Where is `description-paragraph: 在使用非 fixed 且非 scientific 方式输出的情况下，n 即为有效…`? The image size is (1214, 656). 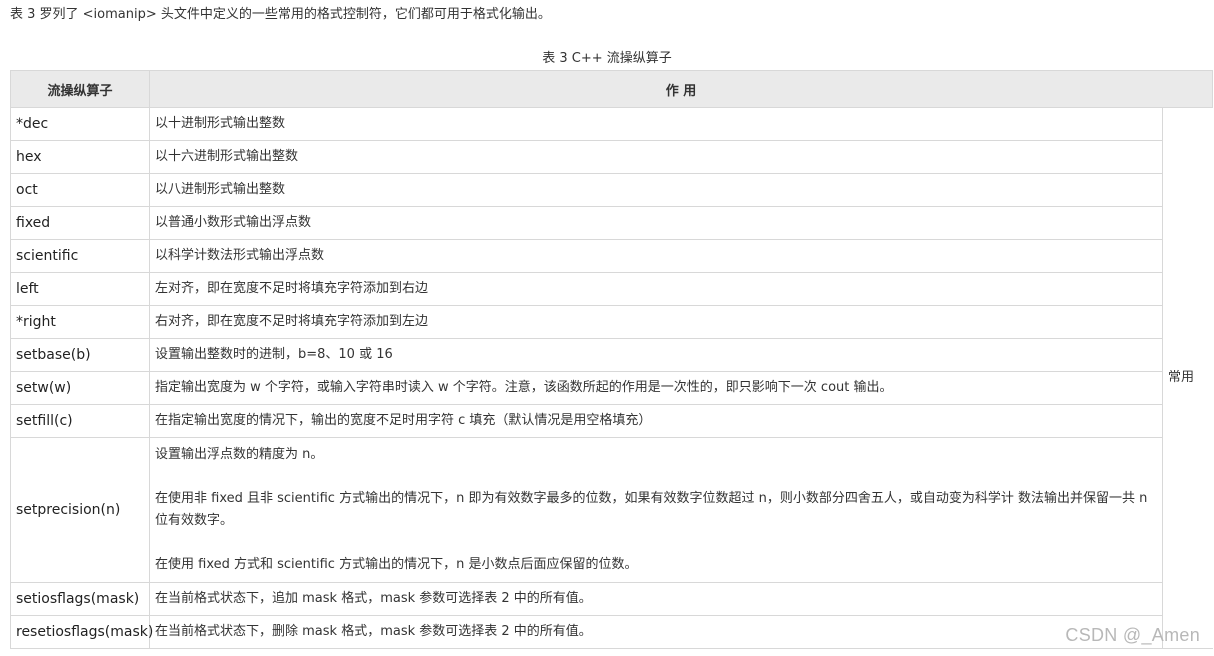
description-paragraph: 在使用非 fixed 且非 scientific 方式输出的情况下，n 即为有效… is located at coordinates (651, 509).